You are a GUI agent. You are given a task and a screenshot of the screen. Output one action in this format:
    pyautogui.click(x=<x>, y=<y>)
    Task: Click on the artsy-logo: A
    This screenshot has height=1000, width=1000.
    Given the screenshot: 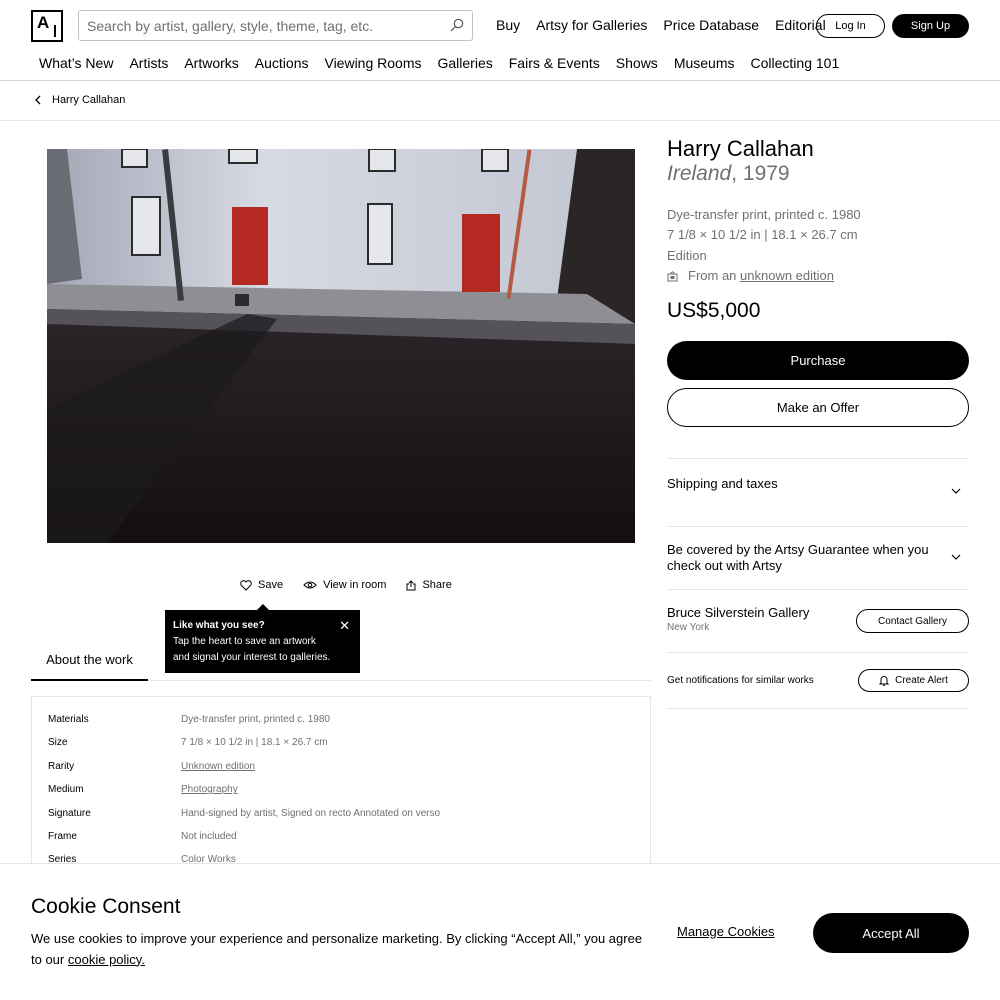 What is the action you would take?
    pyautogui.click(x=47, y=26)
    